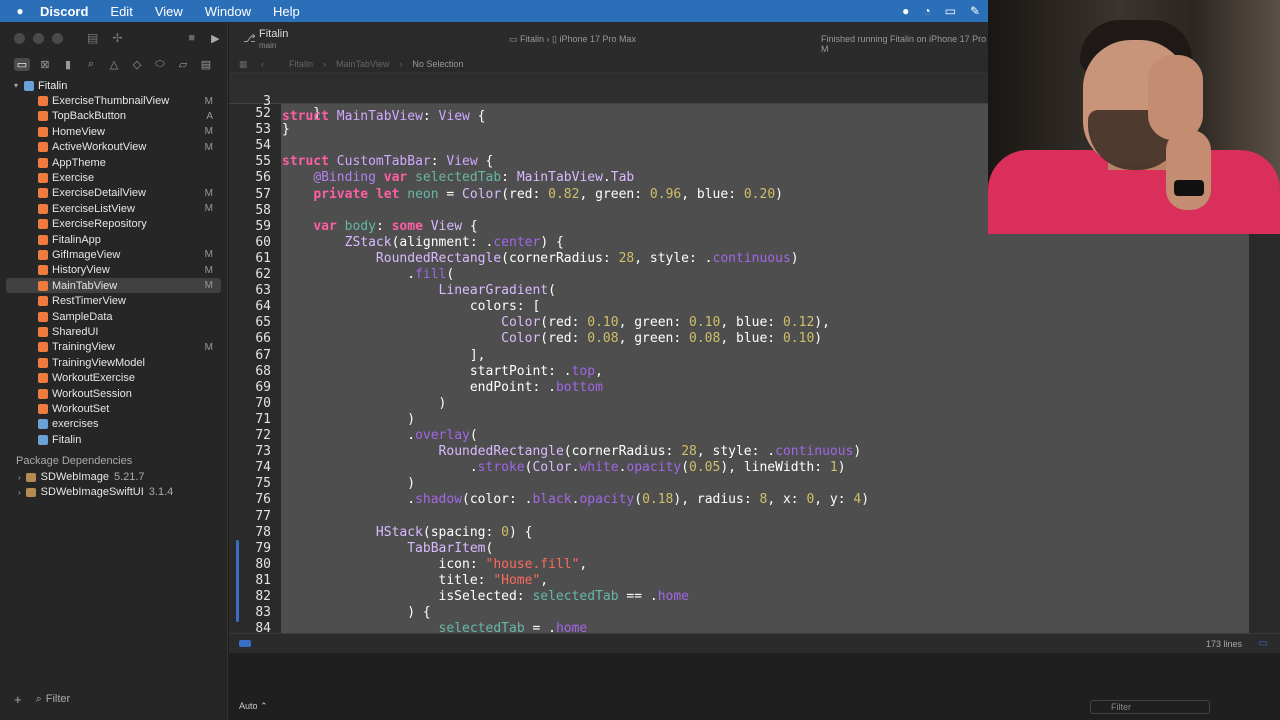  What do you see at coordinates (368, 274) in the screenshot?
I see `line-source: .fill(` at bounding box center [368, 274].